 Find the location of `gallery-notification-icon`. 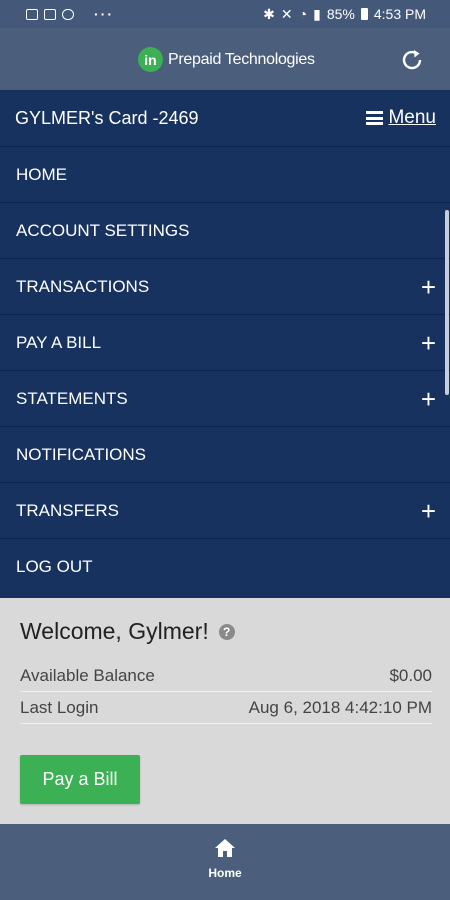

gallery-notification-icon is located at coordinates (32, 14).